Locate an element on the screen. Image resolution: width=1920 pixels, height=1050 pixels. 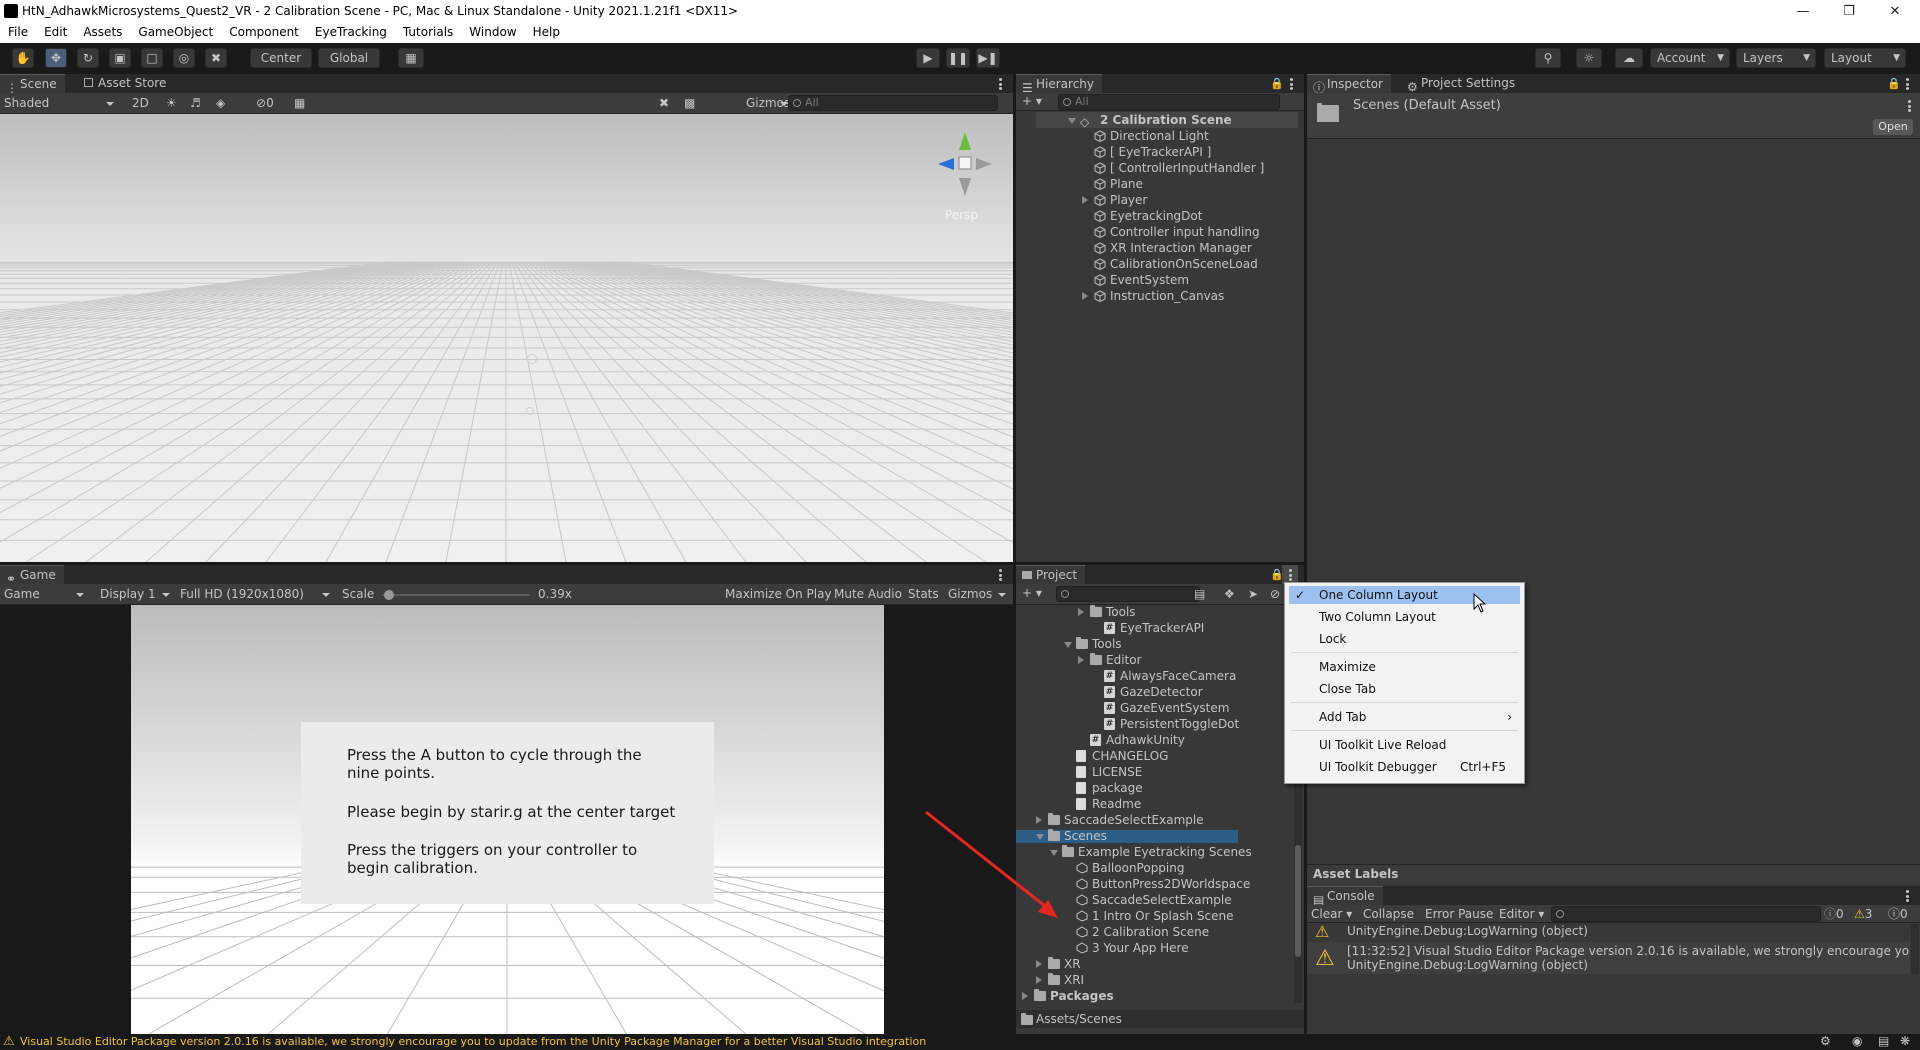
pivot-global-button: Global is located at coordinates (349, 58).